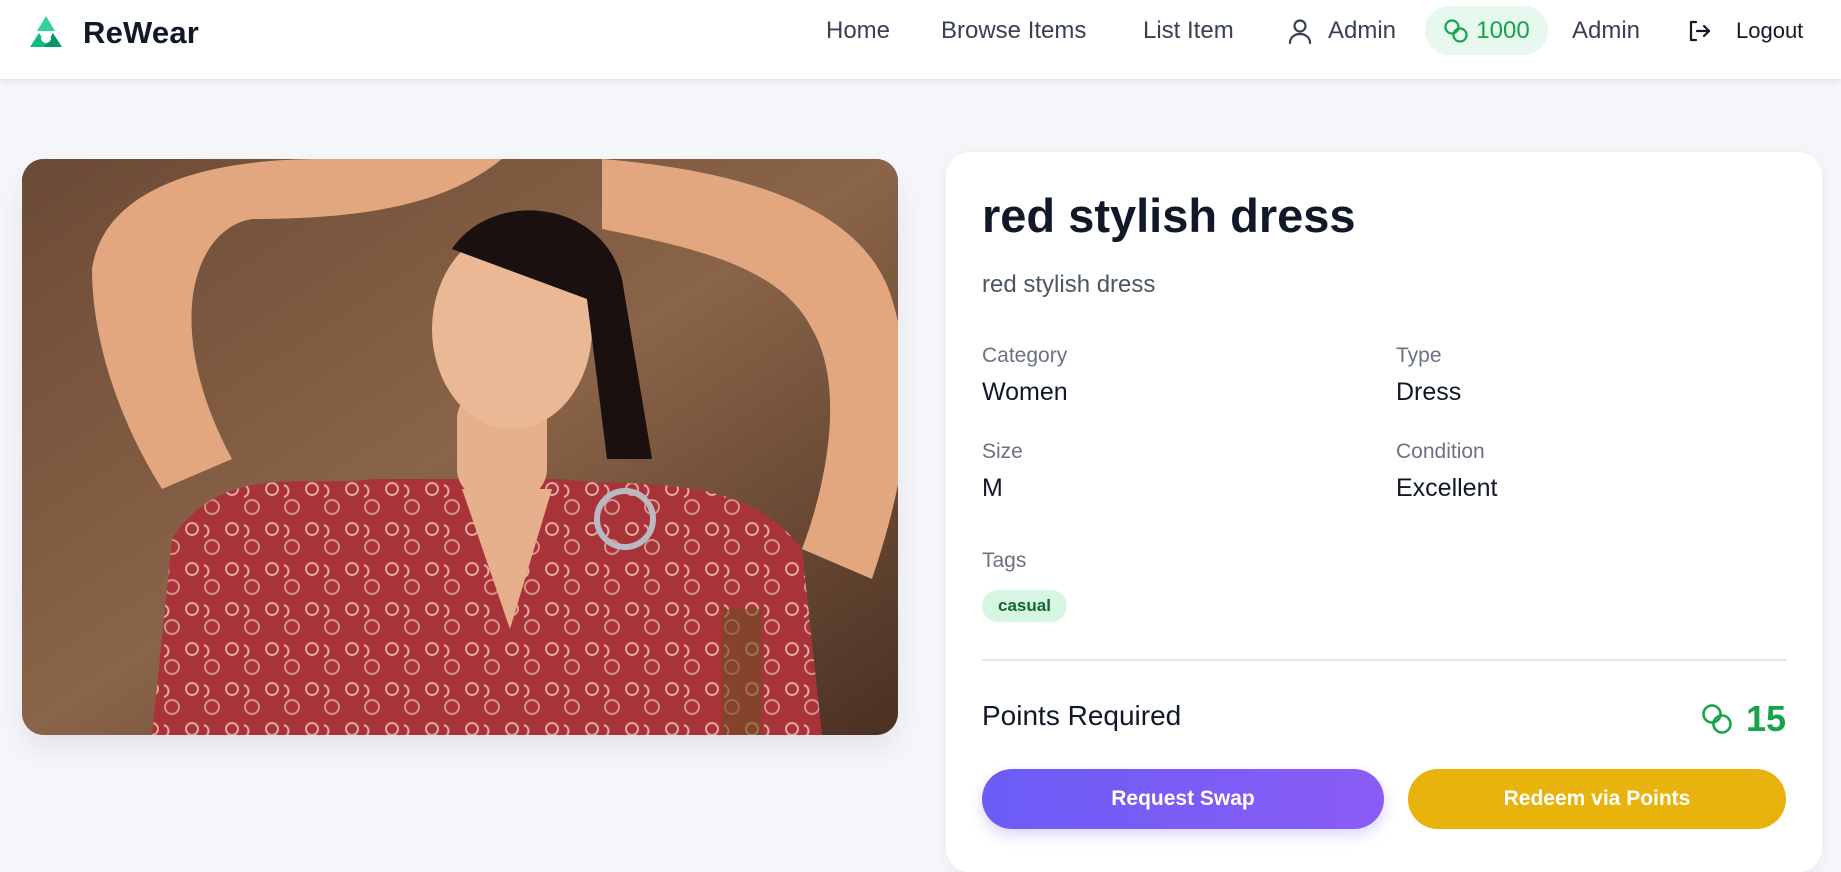  What do you see at coordinates (1700, 31) in the screenshot?
I see `logout-icon` at bounding box center [1700, 31].